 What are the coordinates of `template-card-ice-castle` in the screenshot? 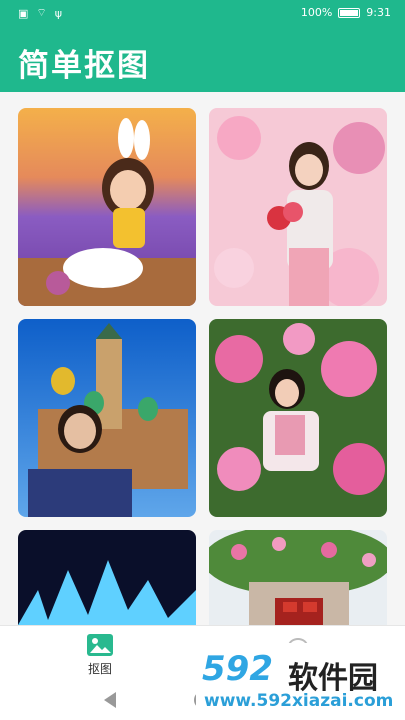 It's located at (107, 577).